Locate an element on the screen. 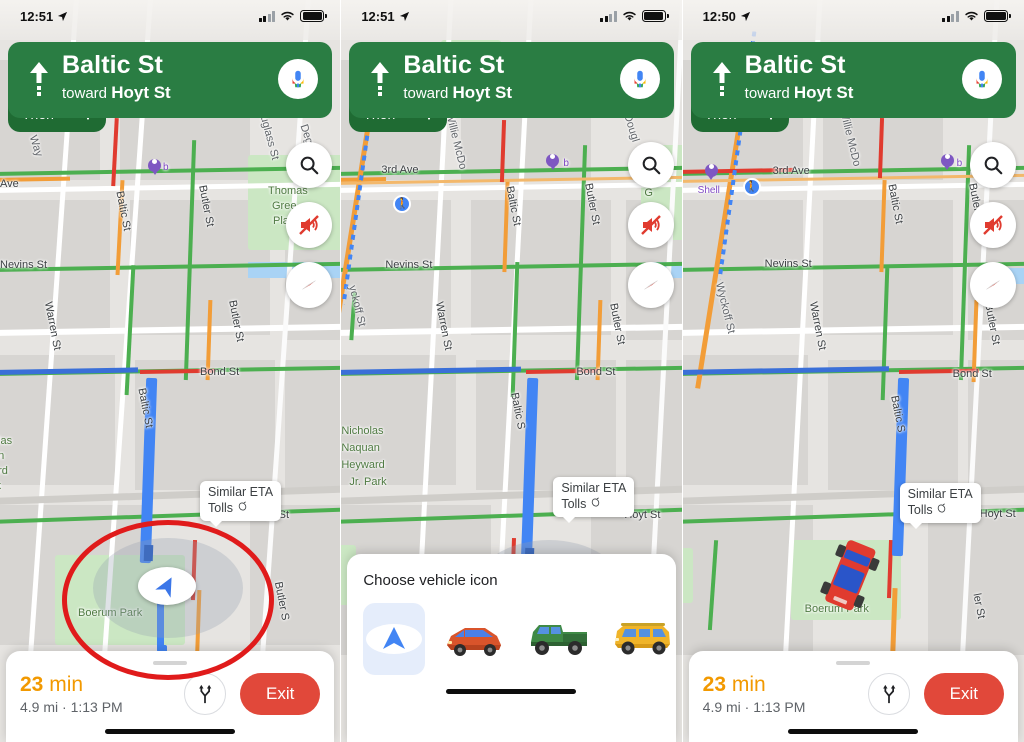 This screenshot has height=742, width=1024. vehicle-option-arrow is located at coordinates (394, 639).